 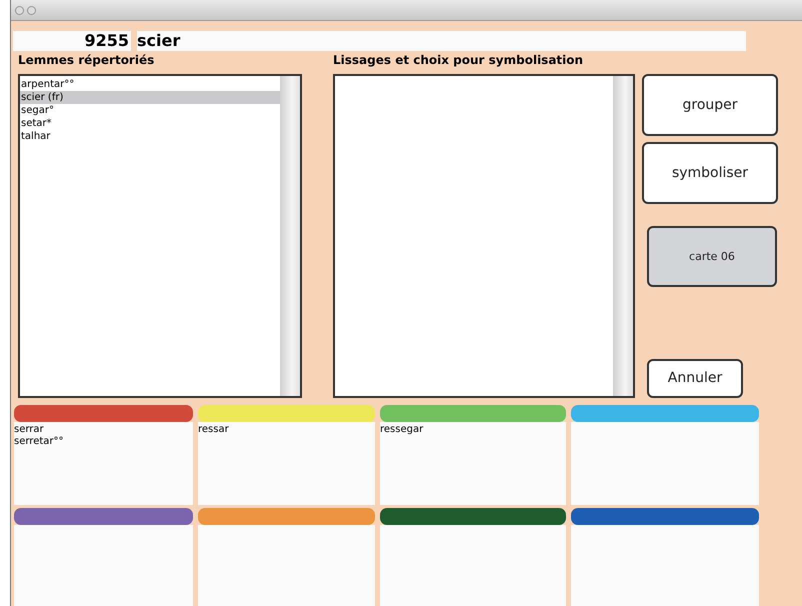 I want to click on close-icon, so click(x=19, y=10).